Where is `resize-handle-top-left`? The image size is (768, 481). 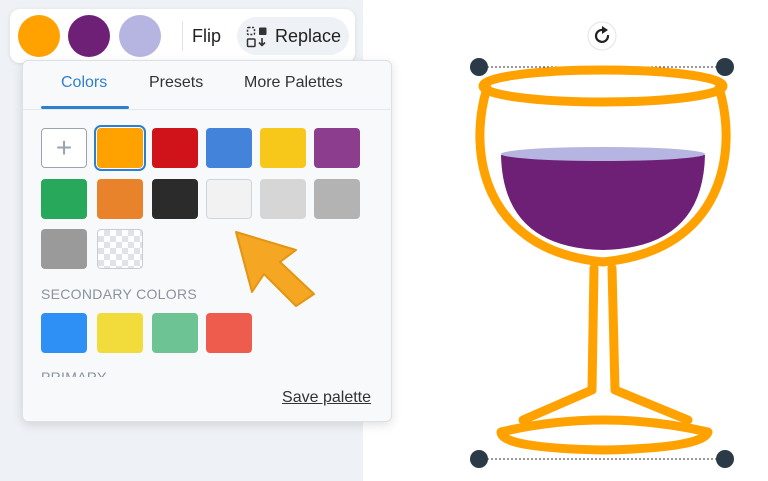
resize-handle-top-left is located at coordinates (479, 67).